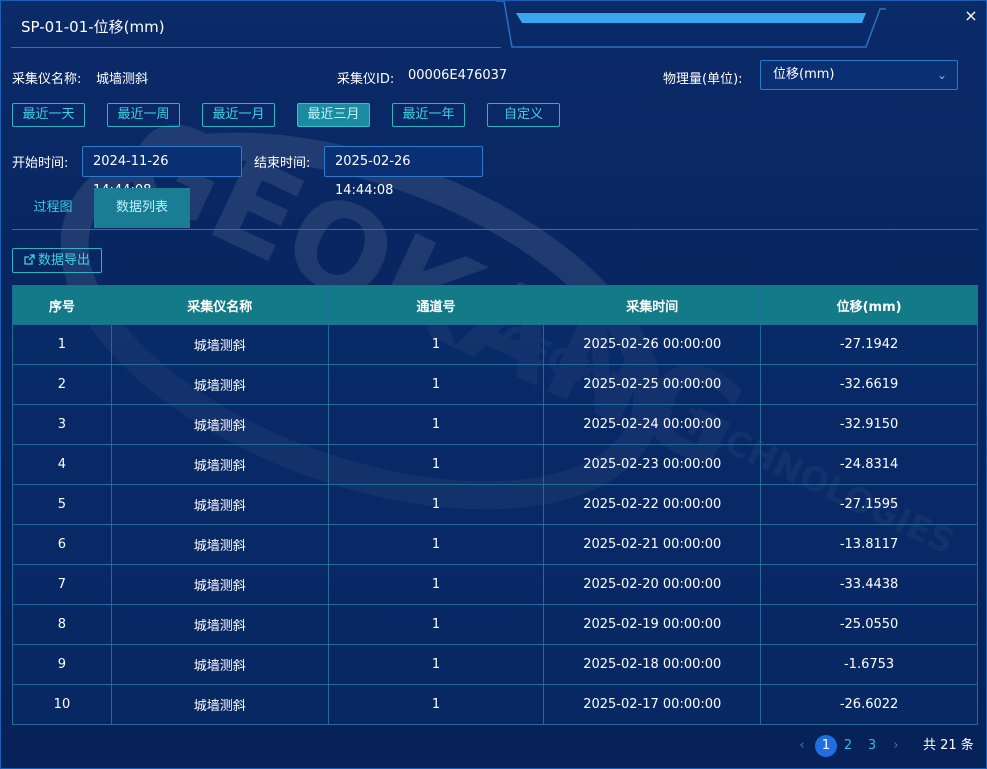  I want to click on page-2-button: 2, so click(848, 746).